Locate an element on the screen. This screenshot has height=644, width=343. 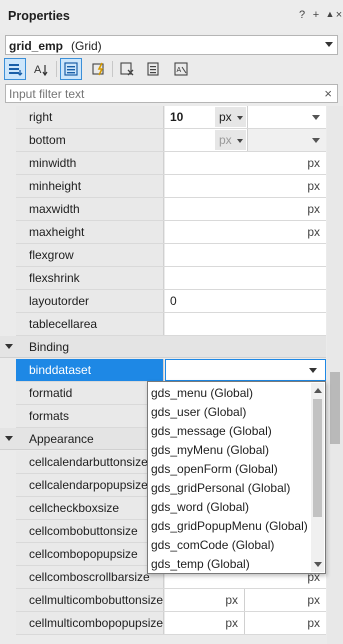
value-text: 10 is located at coordinates (177, 117).